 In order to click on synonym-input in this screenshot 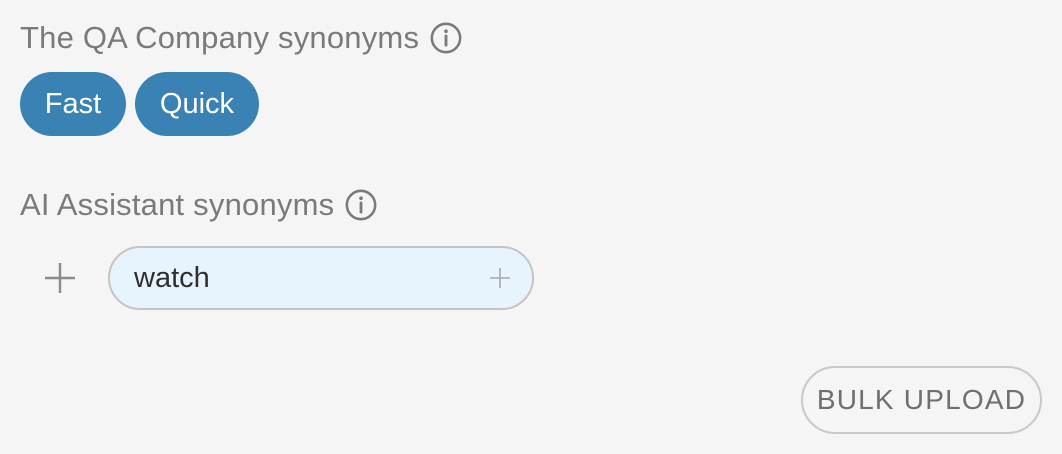, I will do `click(310, 278)`.